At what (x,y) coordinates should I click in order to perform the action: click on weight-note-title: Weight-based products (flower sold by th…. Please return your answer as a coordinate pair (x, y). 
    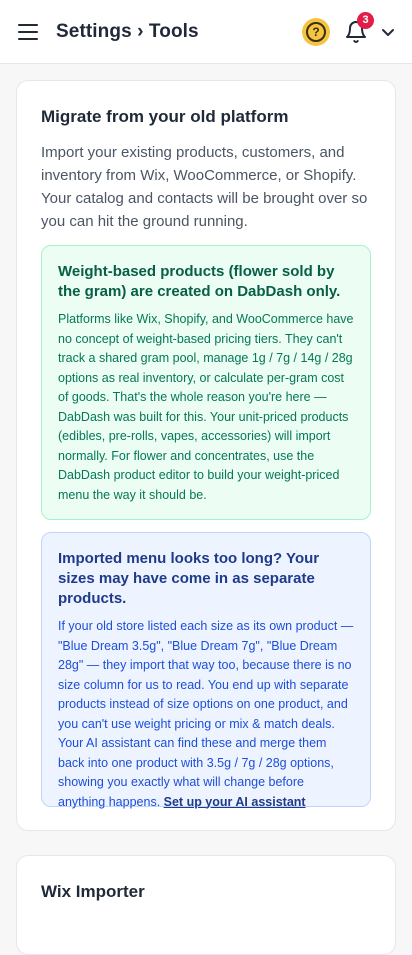
    Looking at the image, I should click on (199, 281).